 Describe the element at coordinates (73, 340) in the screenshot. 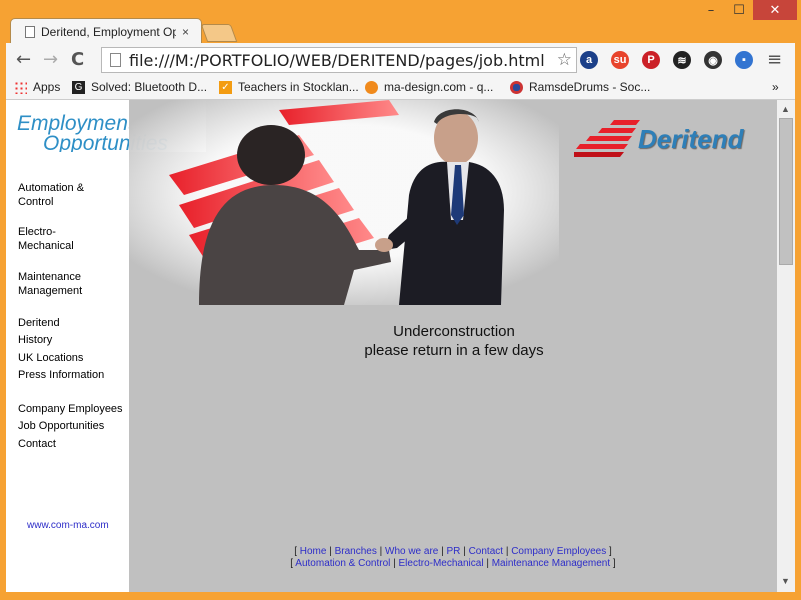

I see `sidebar-item: History` at that location.